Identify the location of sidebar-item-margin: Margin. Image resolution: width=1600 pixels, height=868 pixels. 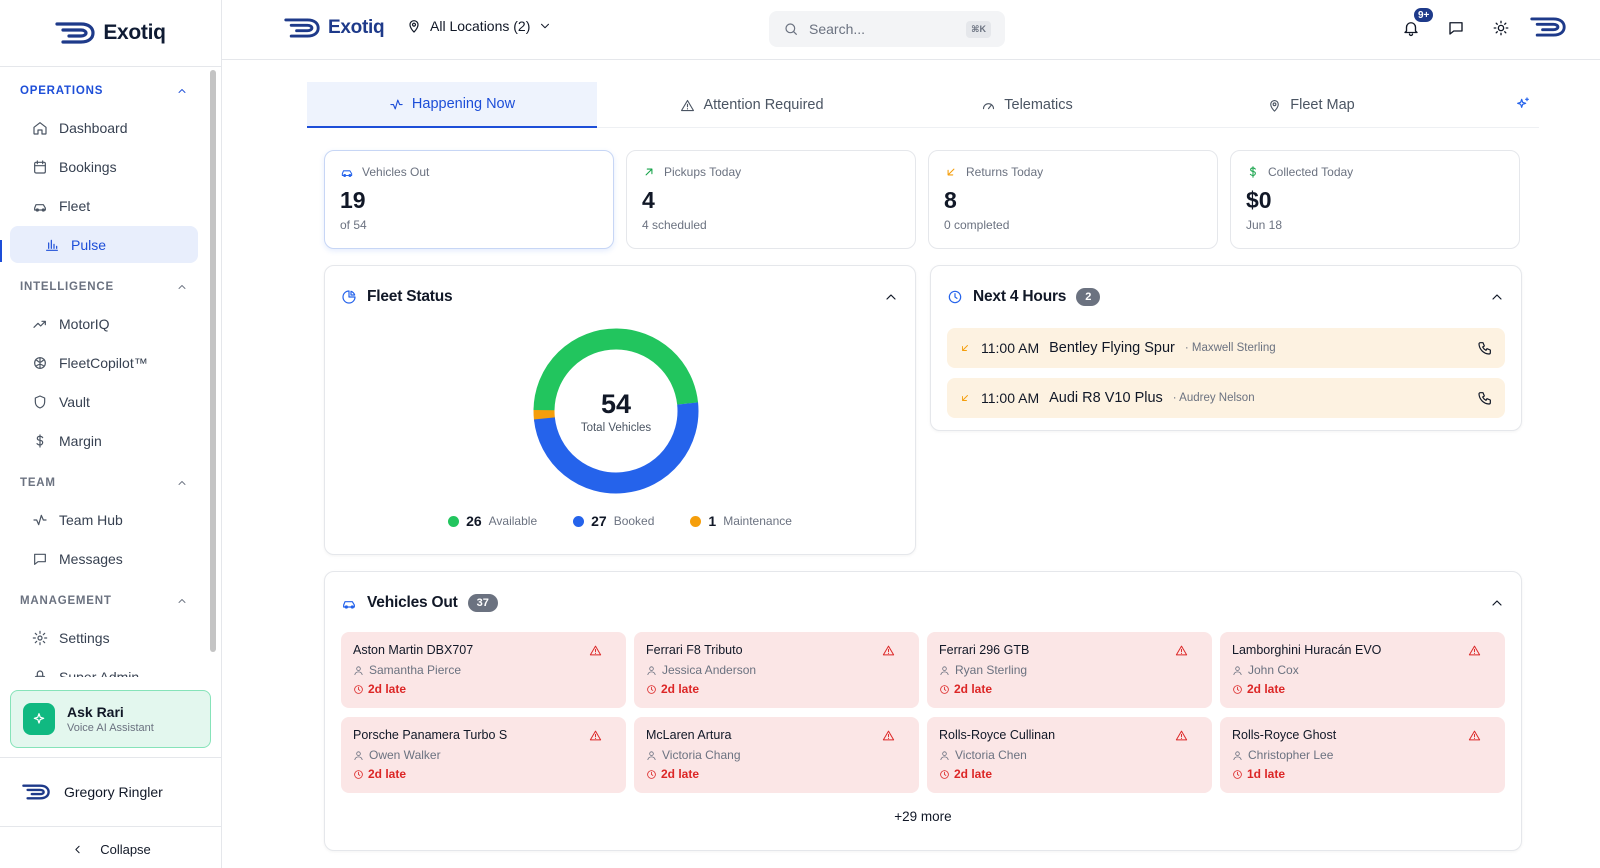
(104, 440).